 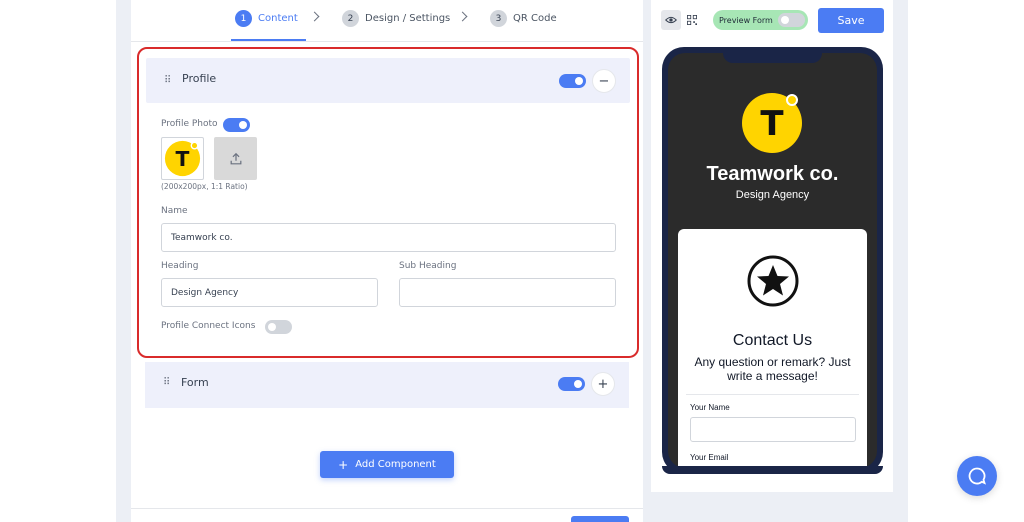 What do you see at coordinates (571, 384) in the screenshot?
I see `form-enabled-toggle` at bounding box center [571, 384].